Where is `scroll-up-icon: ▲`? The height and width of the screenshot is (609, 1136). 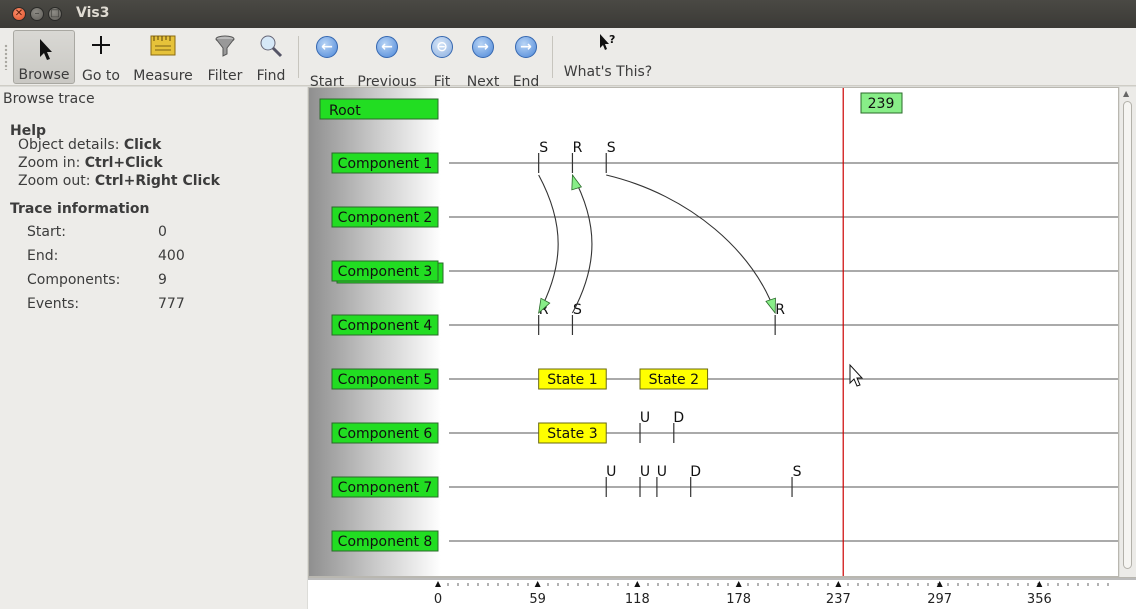 scroll-up-icon: ▲ is located at coordinates (1126, 93).